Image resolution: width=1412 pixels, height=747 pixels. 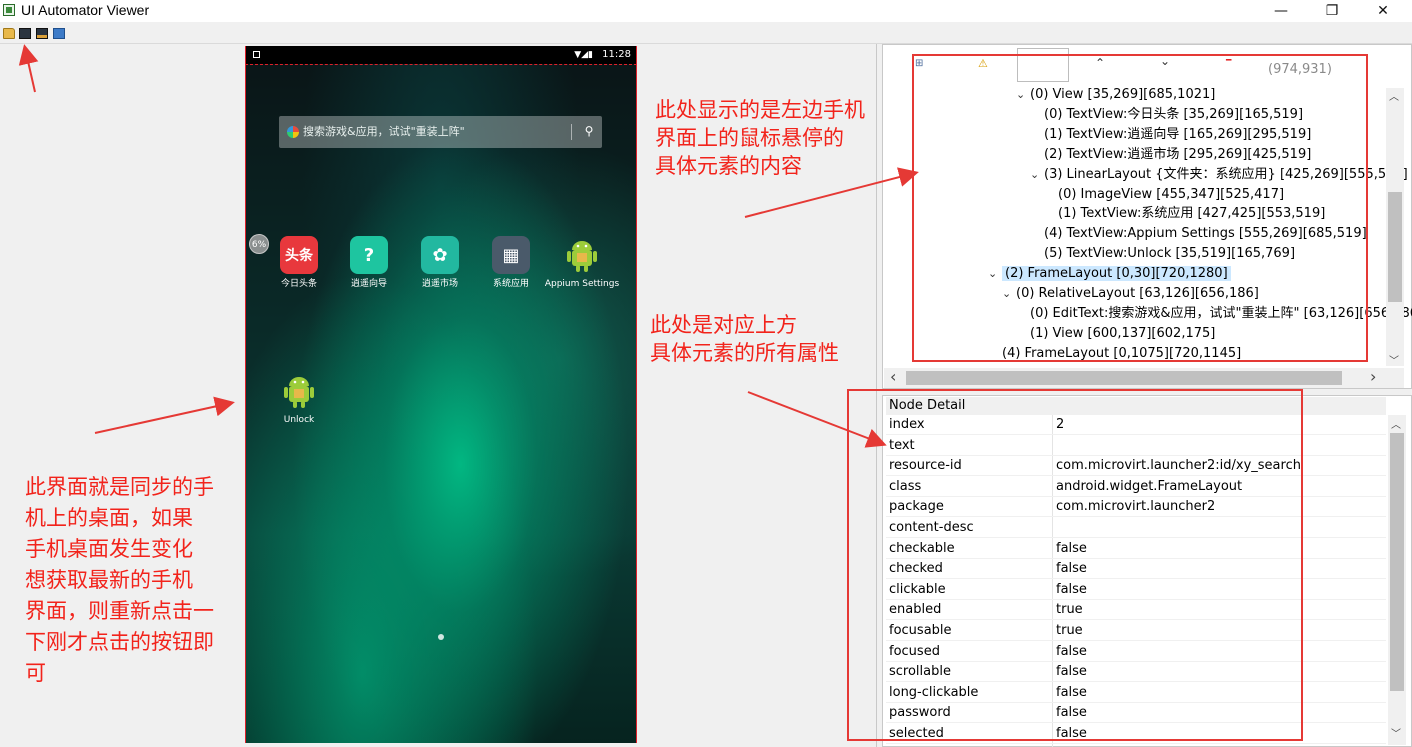 I want to click on annotation-line: 可, so click(x=35, y=673).